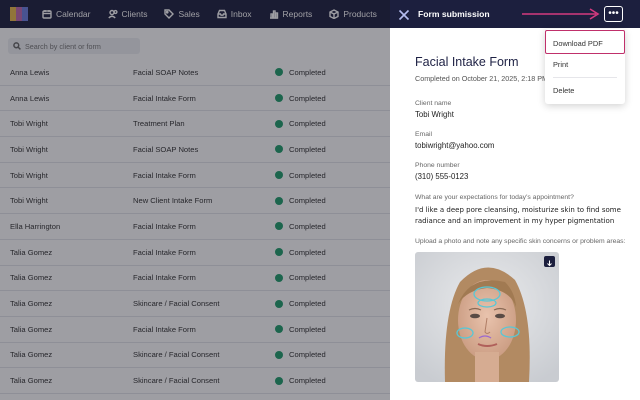  I want to click on more-options-menu: Download PDF Print Delete, so click(585, 66).